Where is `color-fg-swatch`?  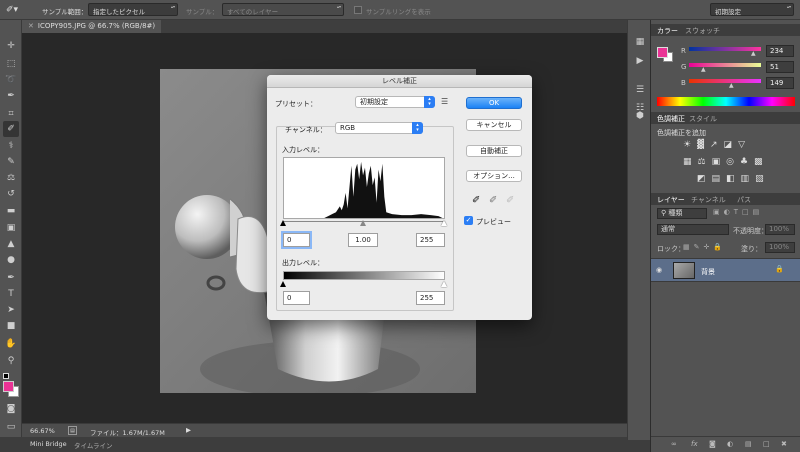 color-fg-swatch is located at coordinates (662, 52).